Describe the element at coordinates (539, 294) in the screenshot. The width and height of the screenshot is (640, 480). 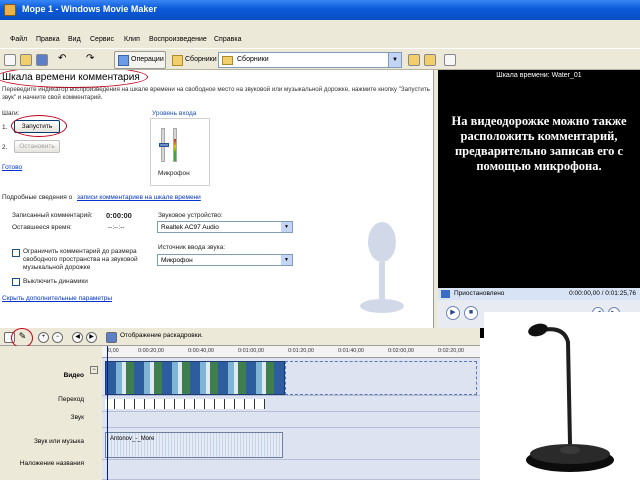
I see `preview-status-bar: Приостановлено 0:00:00,00 / 0:01:25,76` at that location.